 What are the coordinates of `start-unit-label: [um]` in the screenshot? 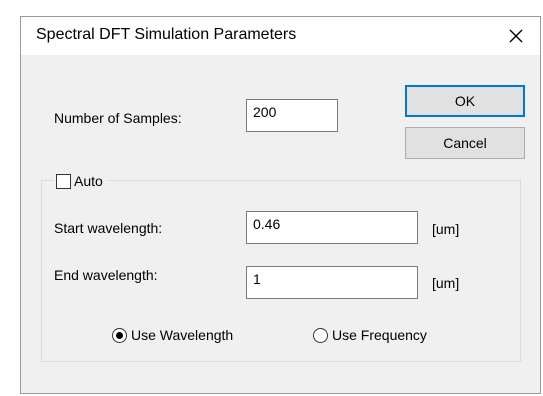 It's located at (446, 229).